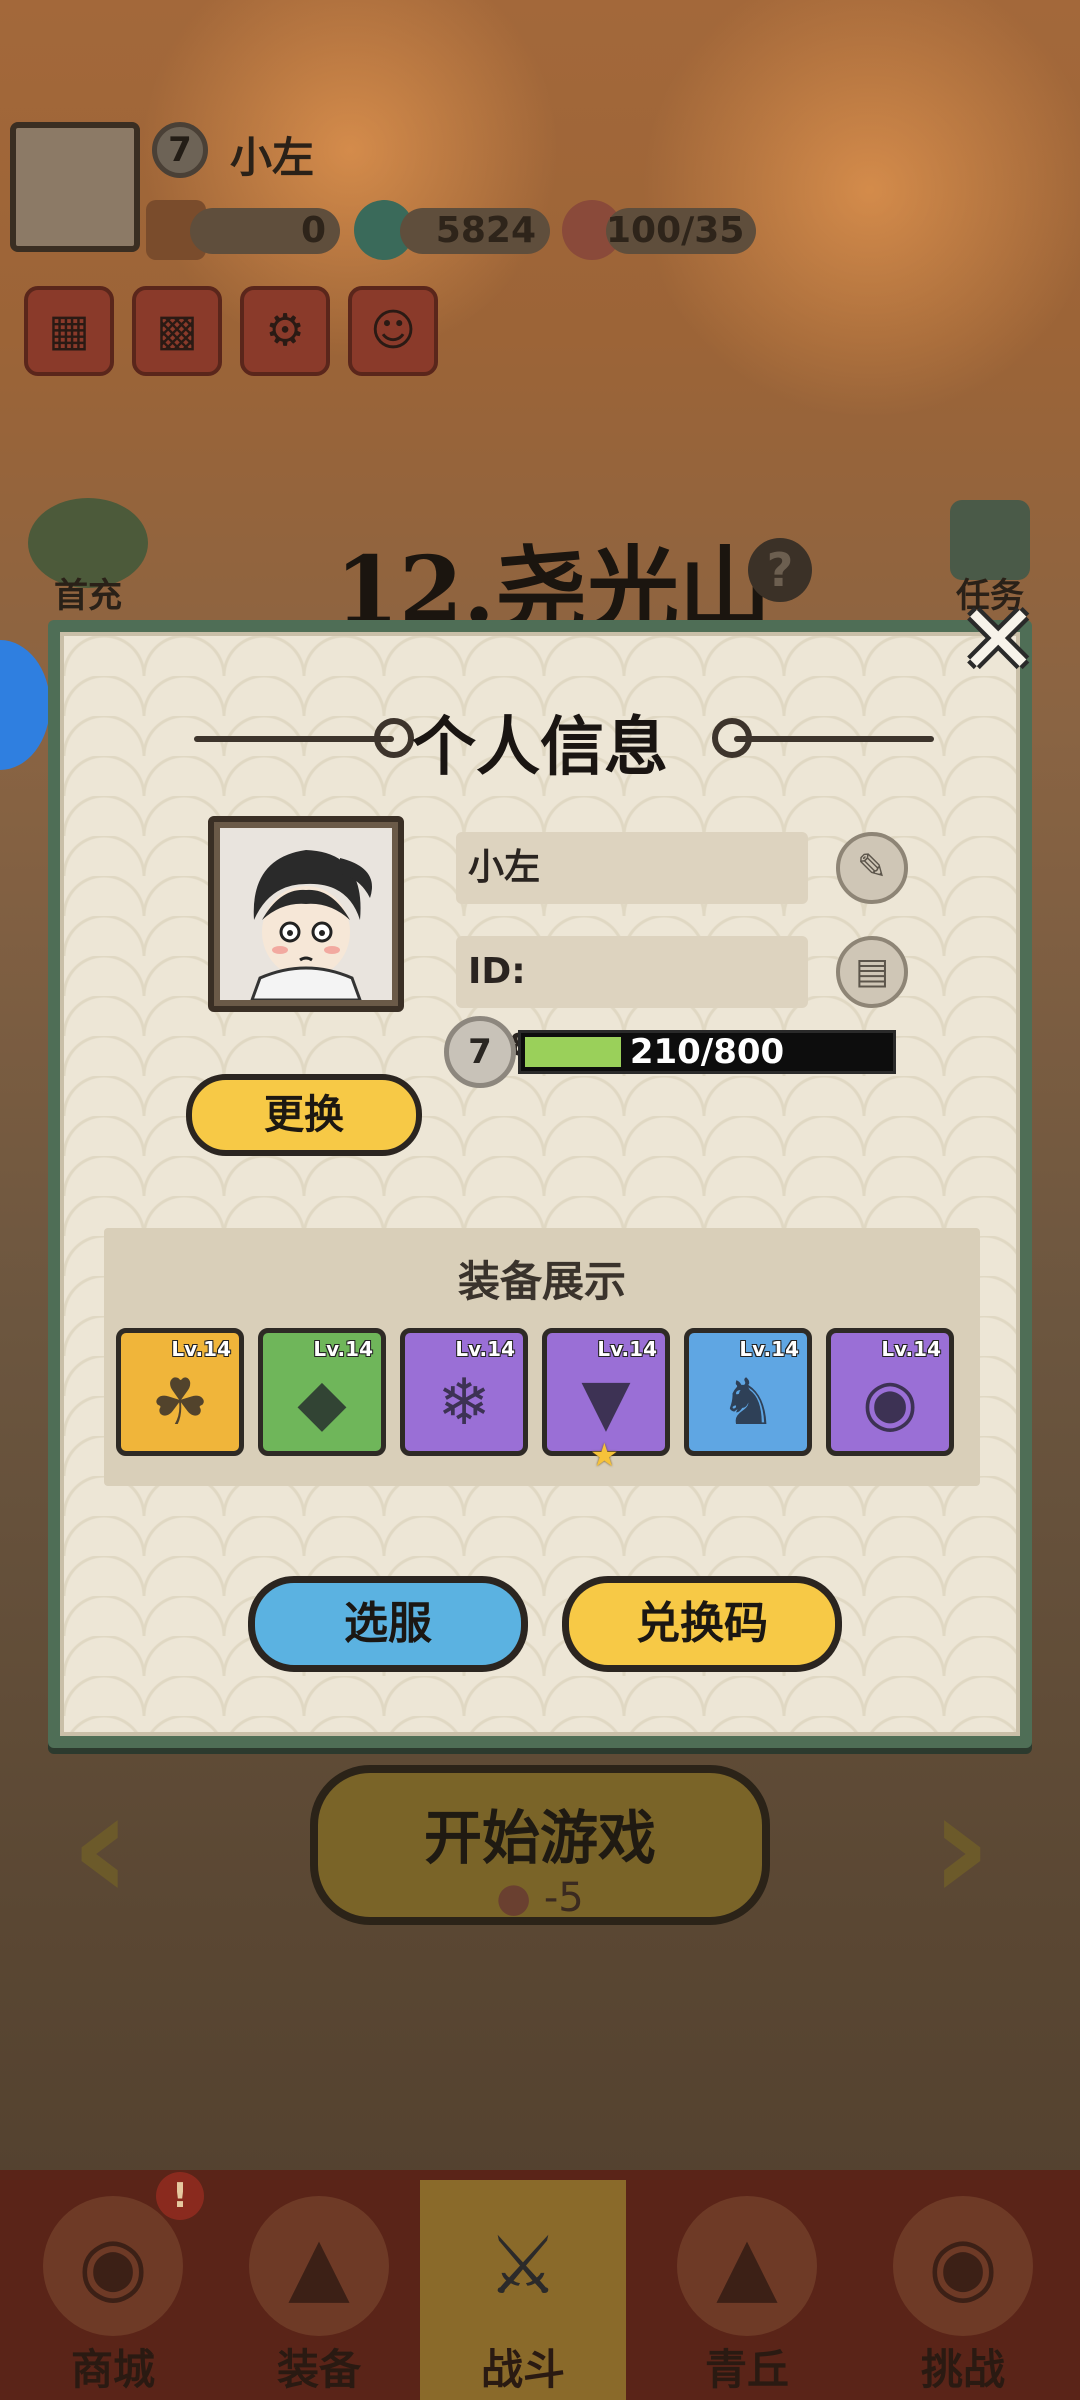  Describe the element at coordinates (180, 1403) in the screenshot. I see `golden-kirin-icon: ☘` at that location.